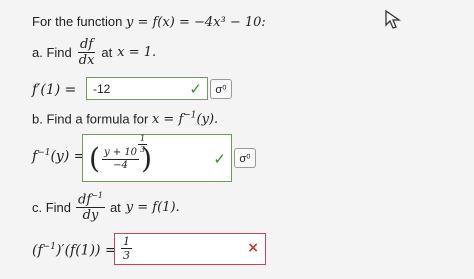  Describe the element at coordinates (97, 195) in the screenshot. I see `part-c-num-sup: −1` at that location.